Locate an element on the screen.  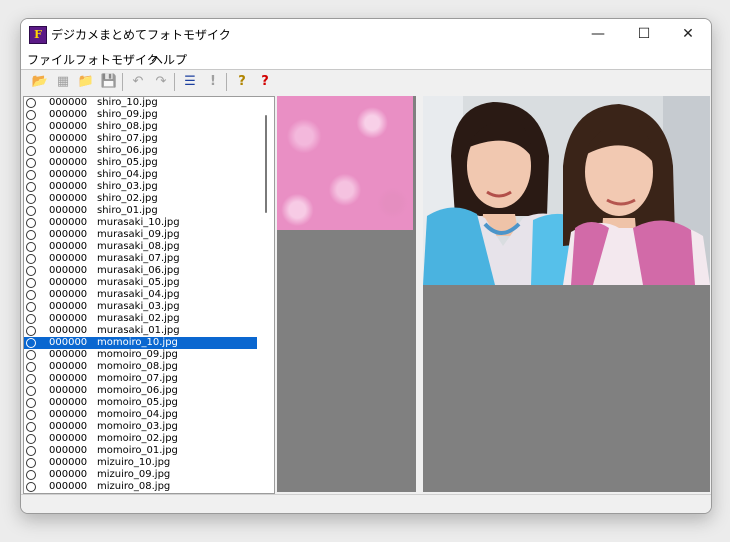
list-item: 000000 shiro_01.jpg is located at coordinates (140, 211).